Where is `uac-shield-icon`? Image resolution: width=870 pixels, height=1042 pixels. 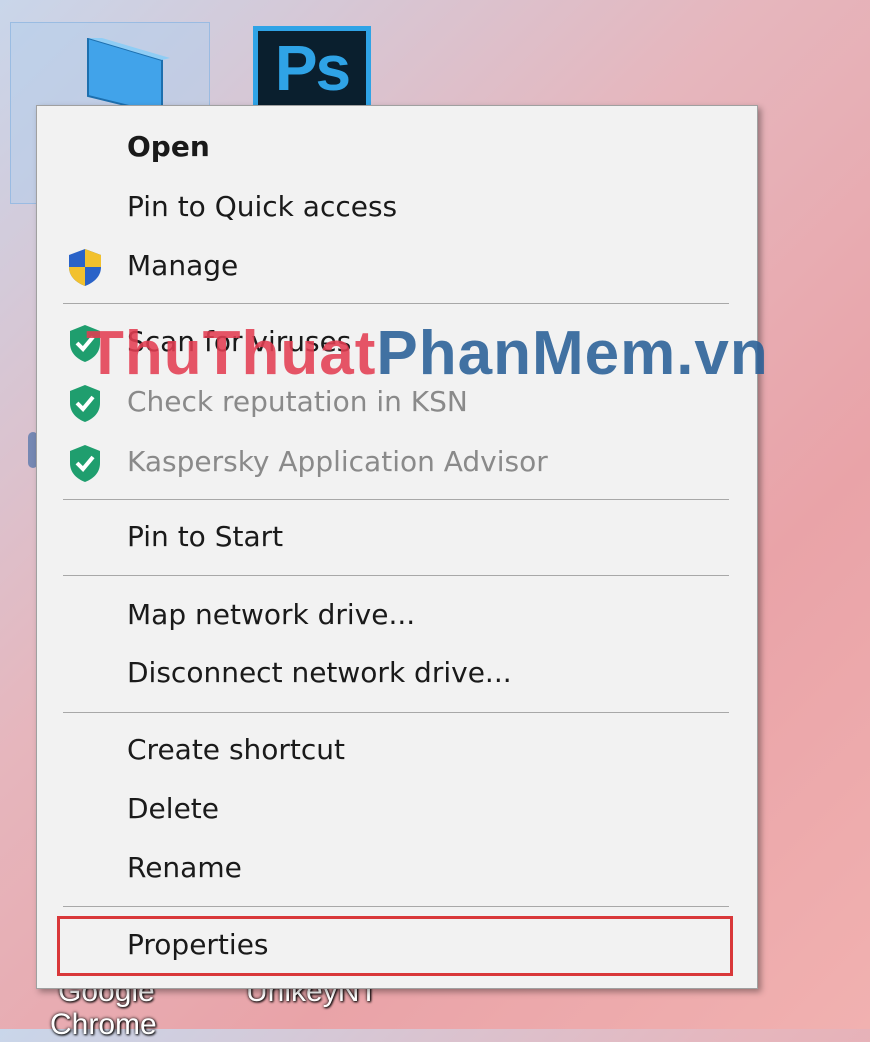
uac-shield-icon is located at coordinates (85, 267).